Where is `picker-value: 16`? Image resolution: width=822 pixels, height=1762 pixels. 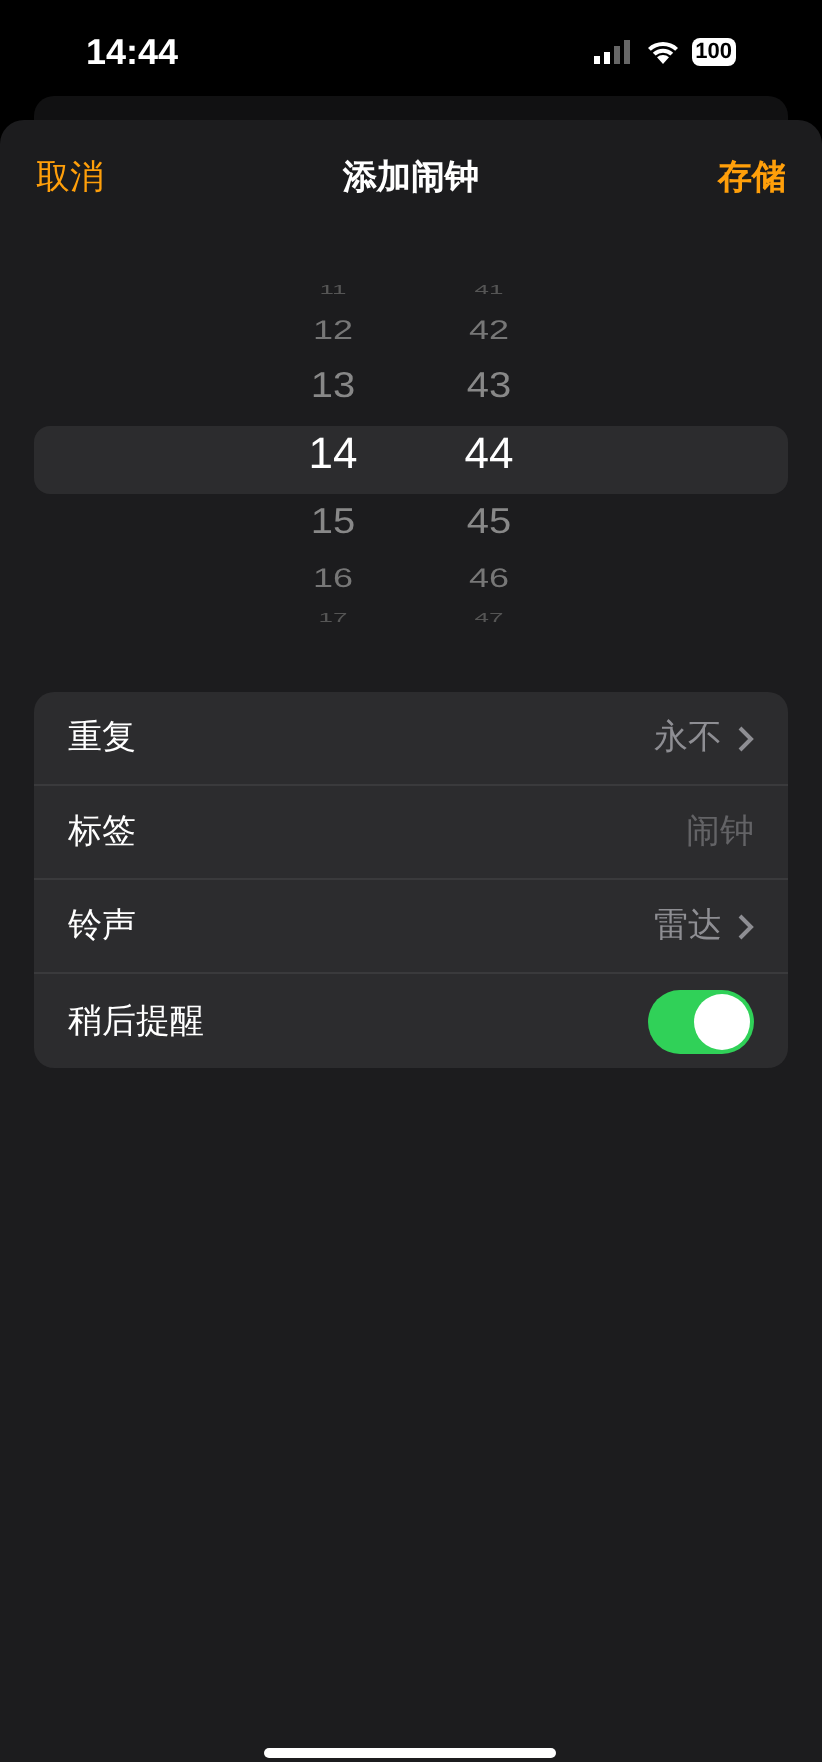 picker-value: 16 is located at coordinates (333, 578).